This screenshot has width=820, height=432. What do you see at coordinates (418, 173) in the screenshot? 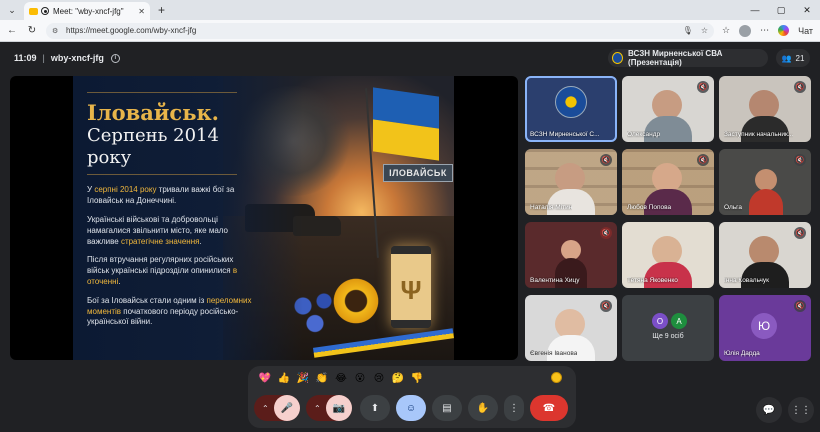
I see `town-sign: ІЛОВАЙСЬК` at bounding box center [418, 173].